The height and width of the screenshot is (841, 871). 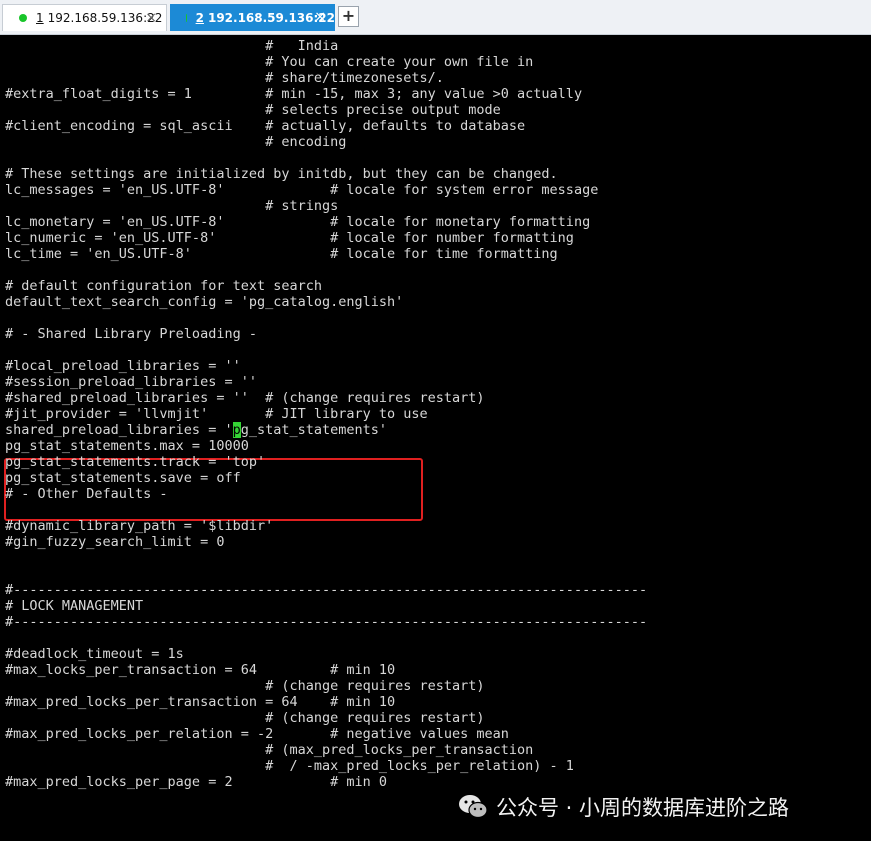 What do you see at coordinates (253, 110) in the screenshot?
I see `terminal-line: # selects precise output mode` at bounding box center [253, 110].